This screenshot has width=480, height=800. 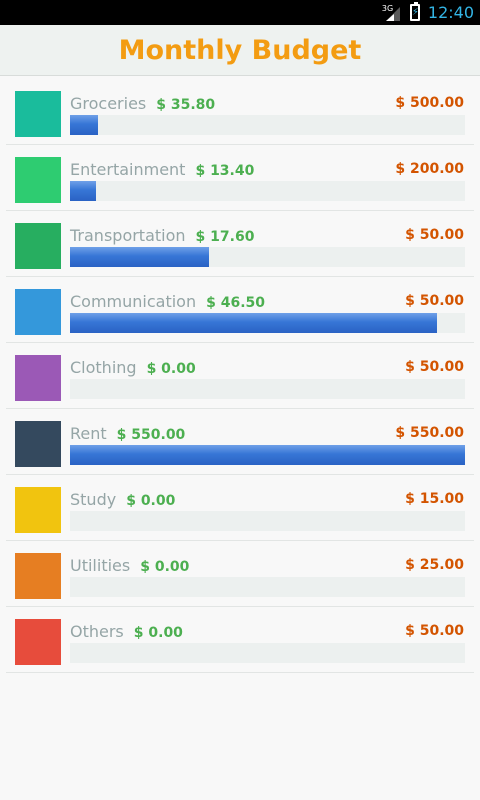 I want to click on category-row: Rent $ 550.00 $ 550.00, so click(x=240, y=442).